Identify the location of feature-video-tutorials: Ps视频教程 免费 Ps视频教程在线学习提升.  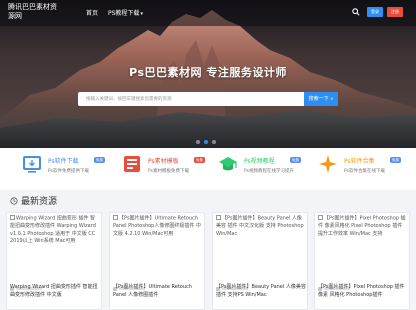
(267, 170).